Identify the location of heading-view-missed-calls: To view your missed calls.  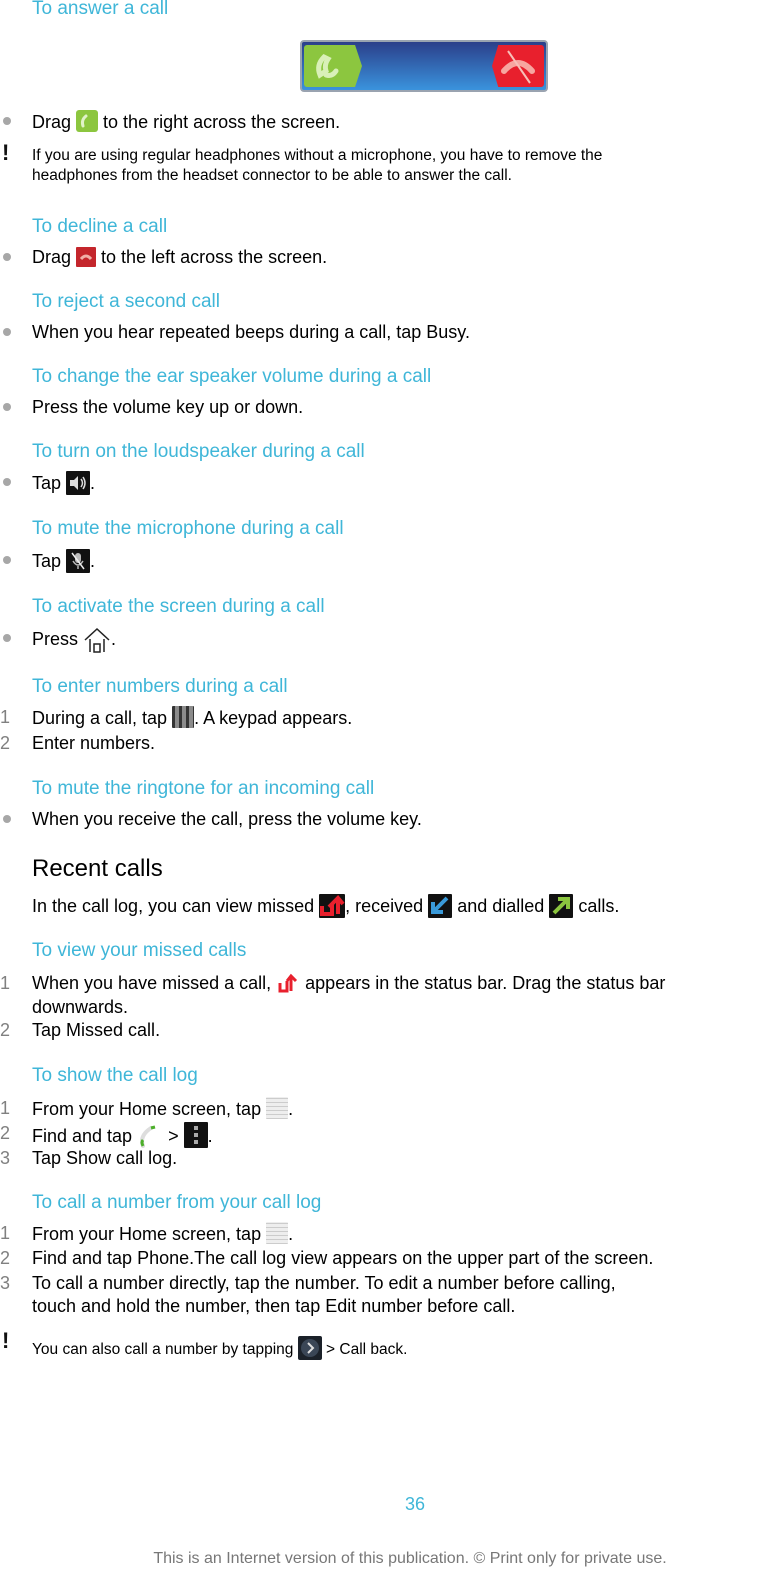
(139, 950).